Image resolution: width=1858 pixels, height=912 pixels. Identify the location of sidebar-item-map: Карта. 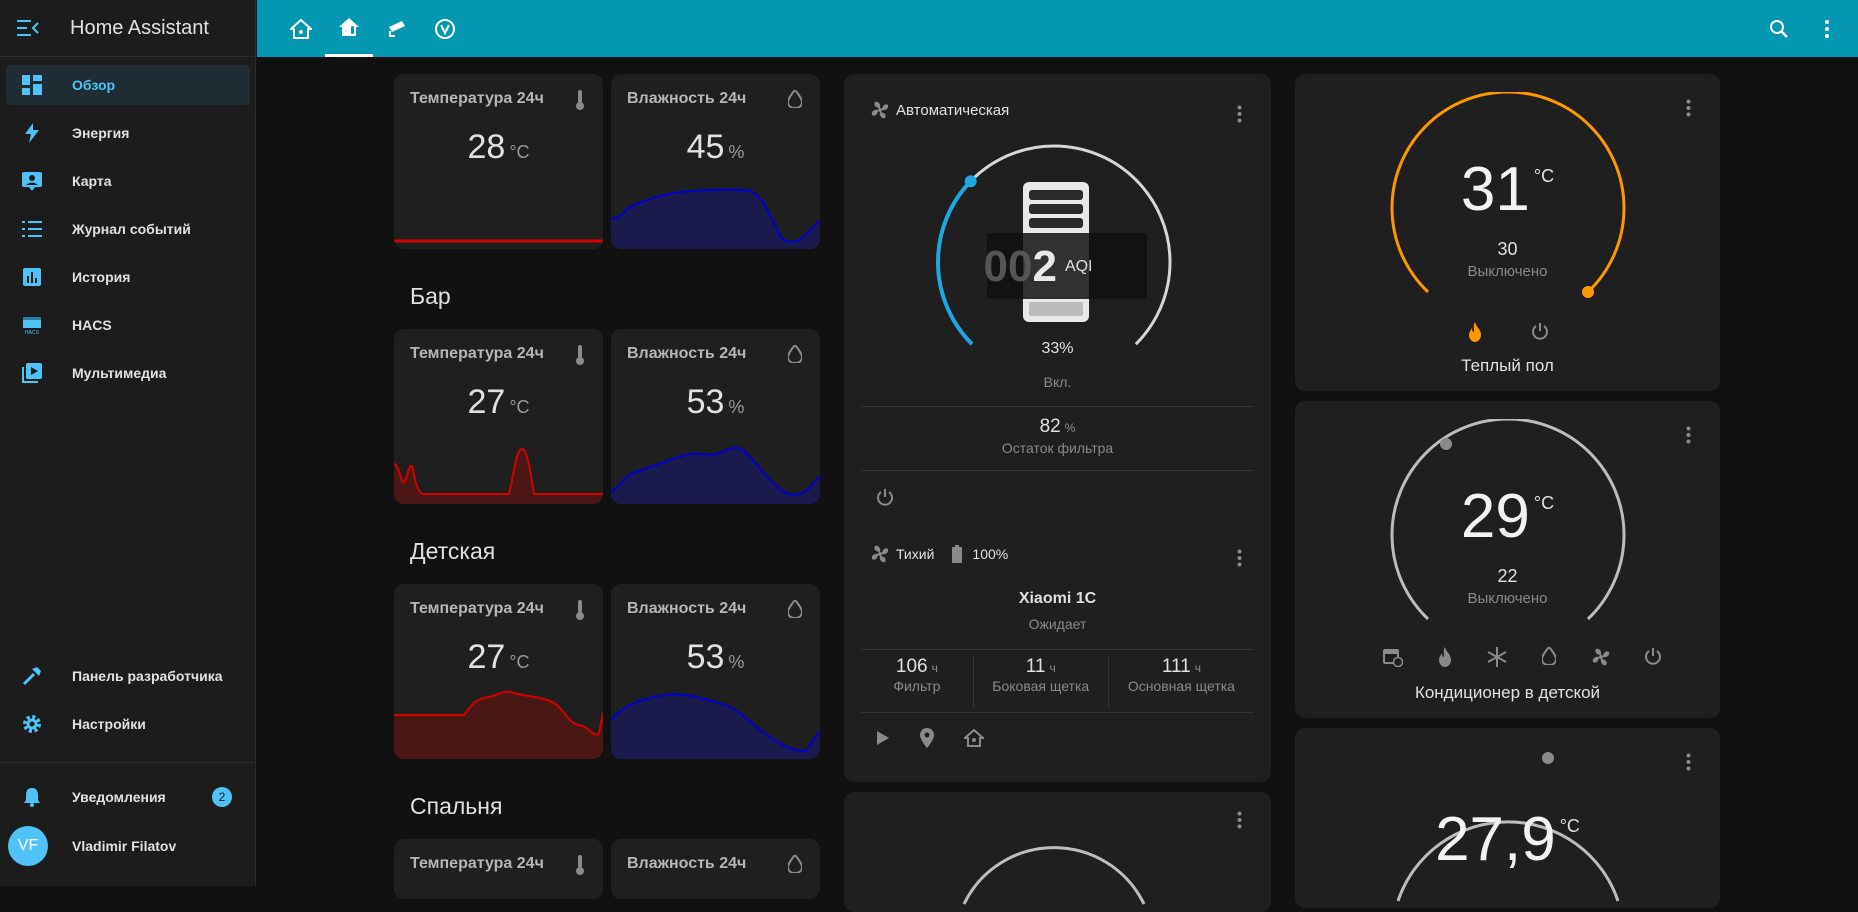
(128, 181).